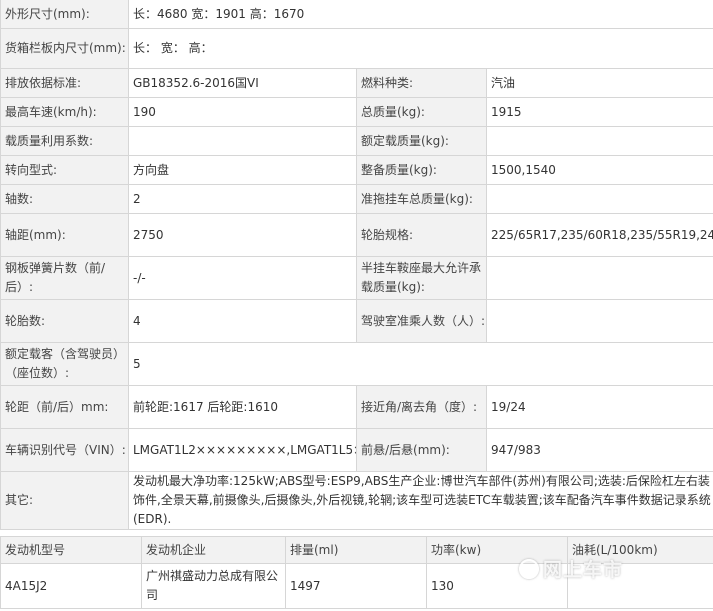 Image resolution: width=713 pixels, height=611 pixels. What do you see at coordinates (64, 321) in the screenshot?
I see `spec-label: 轮胎数:` at bounding box center [64, 321].